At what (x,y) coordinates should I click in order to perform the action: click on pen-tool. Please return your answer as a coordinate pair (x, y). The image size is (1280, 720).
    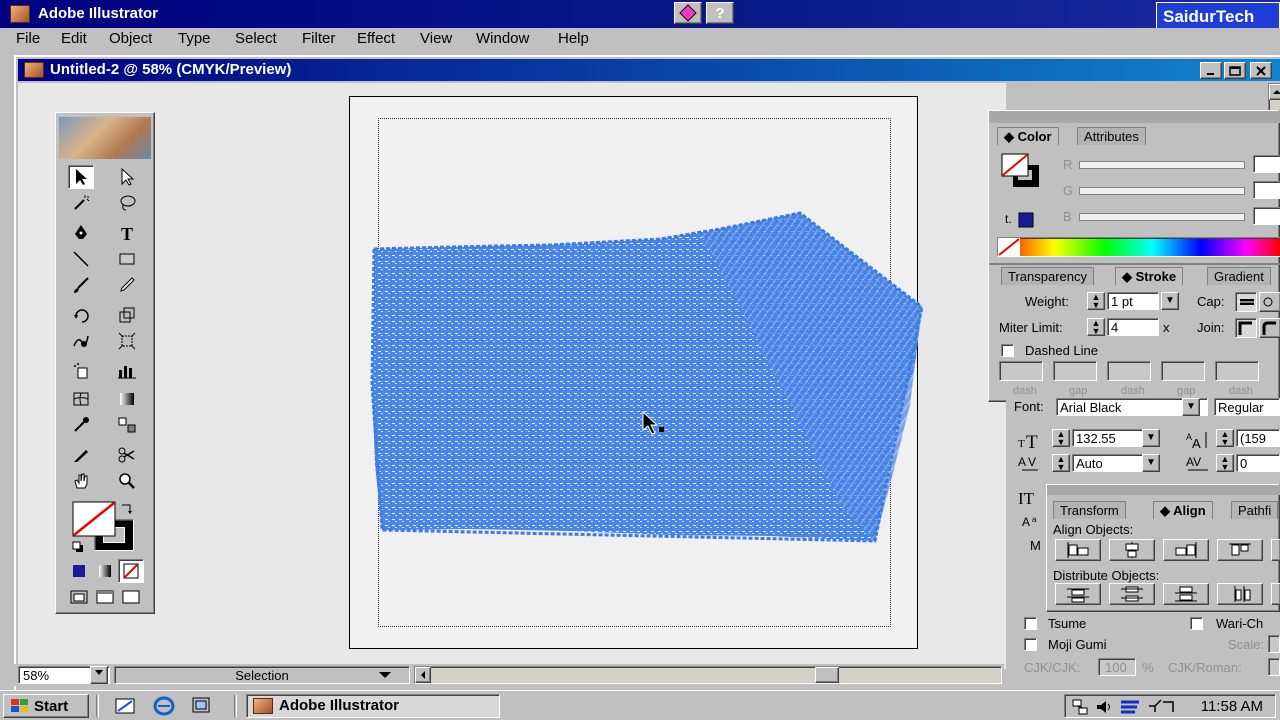
    Looking at the image, I should click on (81, 233).